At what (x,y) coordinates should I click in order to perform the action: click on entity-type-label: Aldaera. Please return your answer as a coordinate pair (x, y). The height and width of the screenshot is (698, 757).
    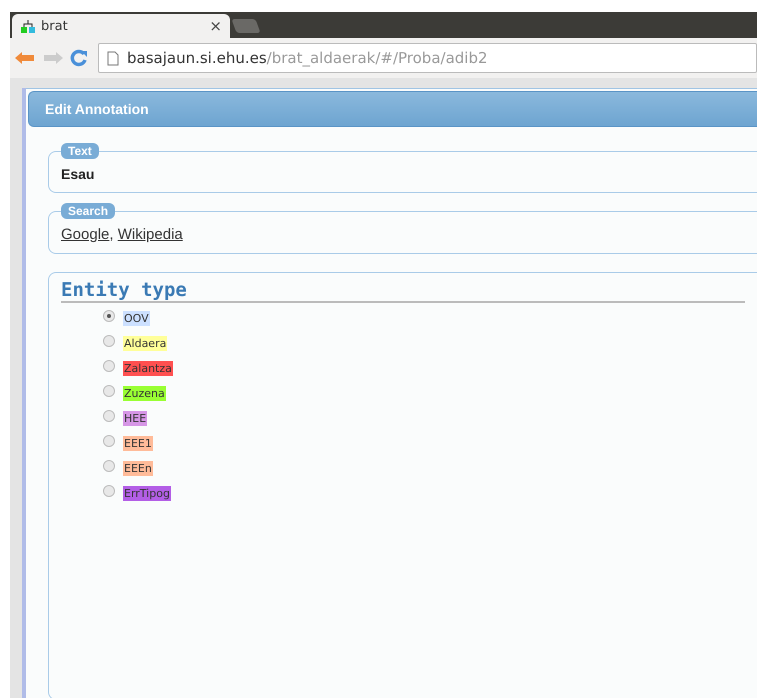
    Looking at the image, I should click on (145, 343).